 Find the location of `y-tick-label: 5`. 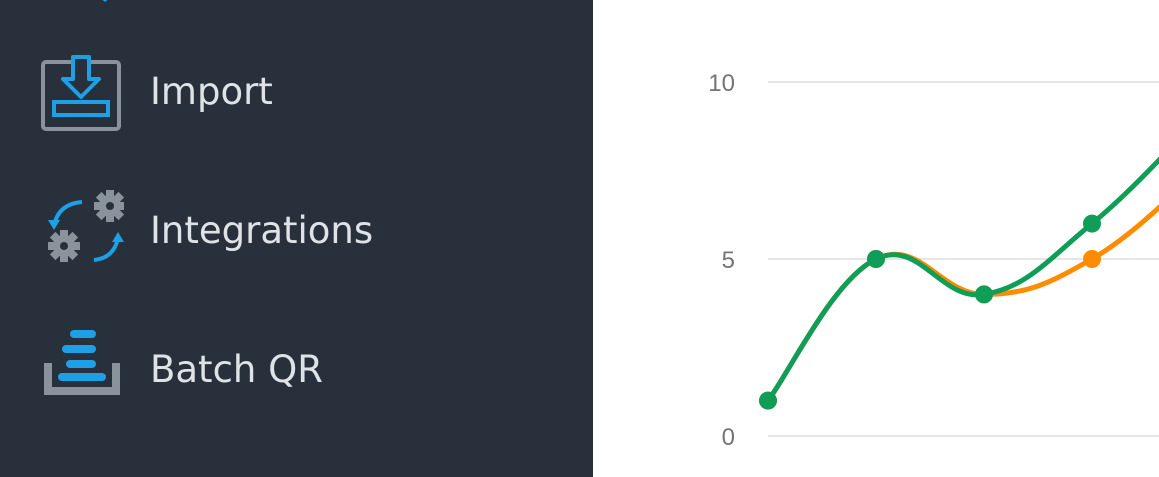

y-tick-label: 5 is located at coordinates (728, 260).